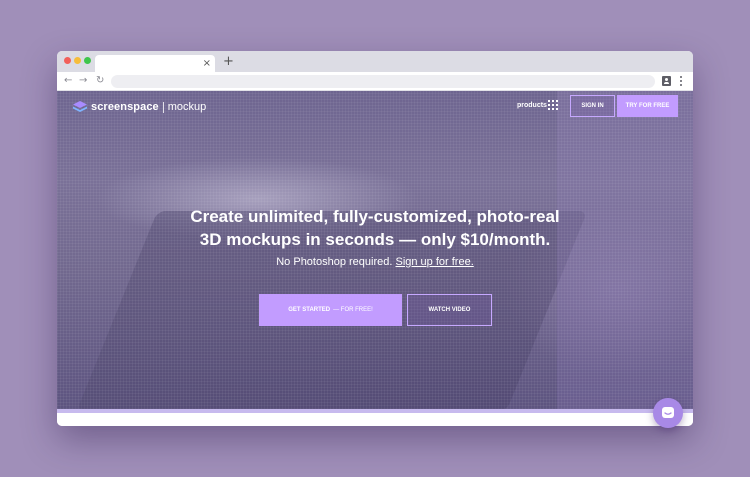 The image size is (750, 477). Describe the element at coordinates (100, 81) in the screenshot. I see `reload-icon: ↻` at that location.